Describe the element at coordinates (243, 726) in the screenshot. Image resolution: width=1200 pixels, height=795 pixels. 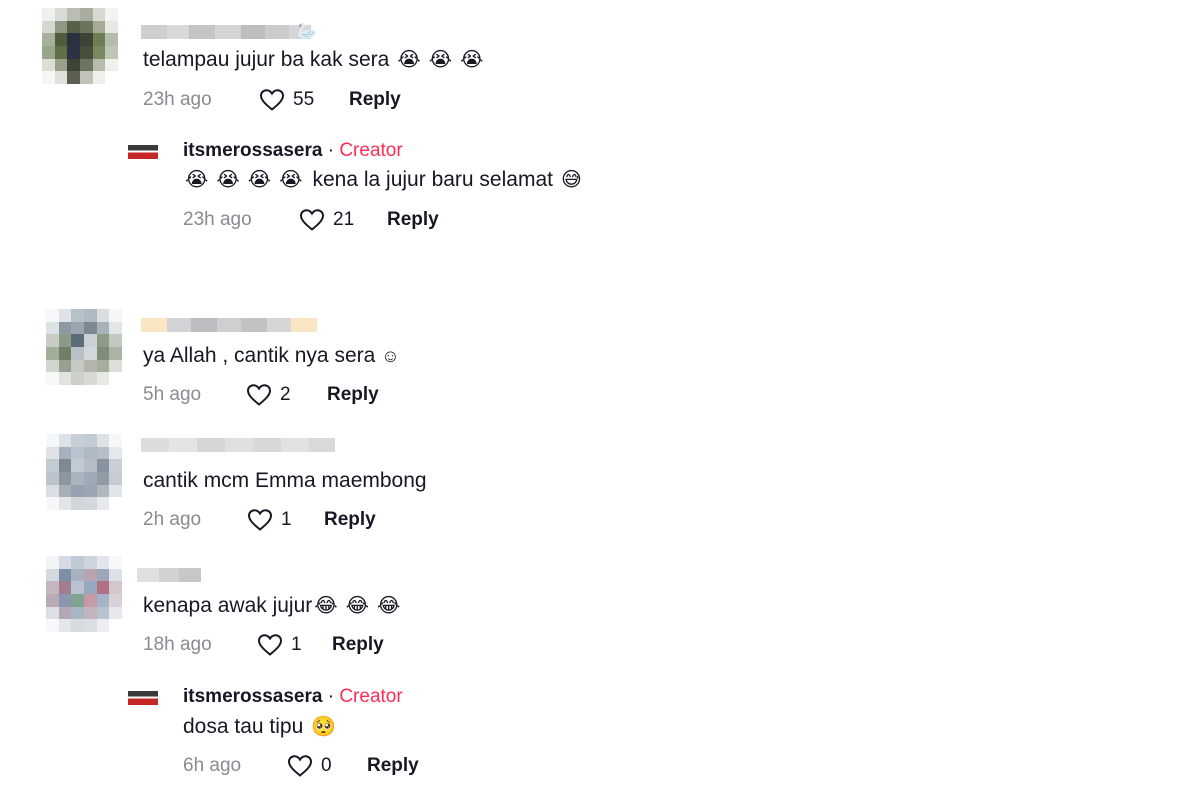
I see `reply-text-content: dosa tau tipu` at that location.